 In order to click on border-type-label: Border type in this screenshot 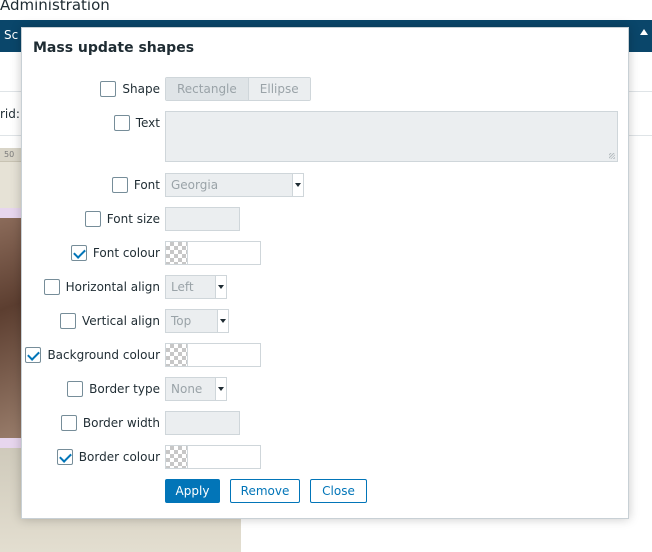, I will do `click(124, 389)`.